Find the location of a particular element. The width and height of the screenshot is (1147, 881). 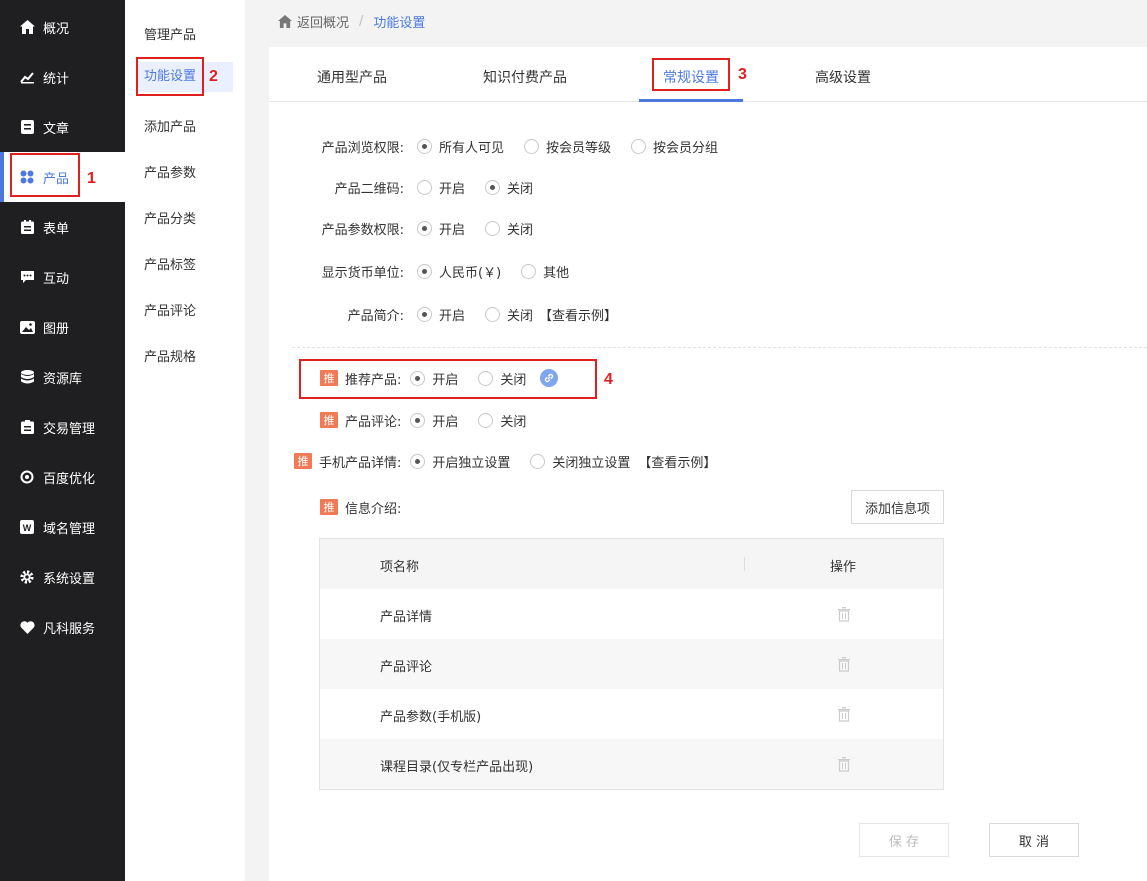

radio-mobile-independent-on: 开启独立设置 is located at coordinates (460, 461).